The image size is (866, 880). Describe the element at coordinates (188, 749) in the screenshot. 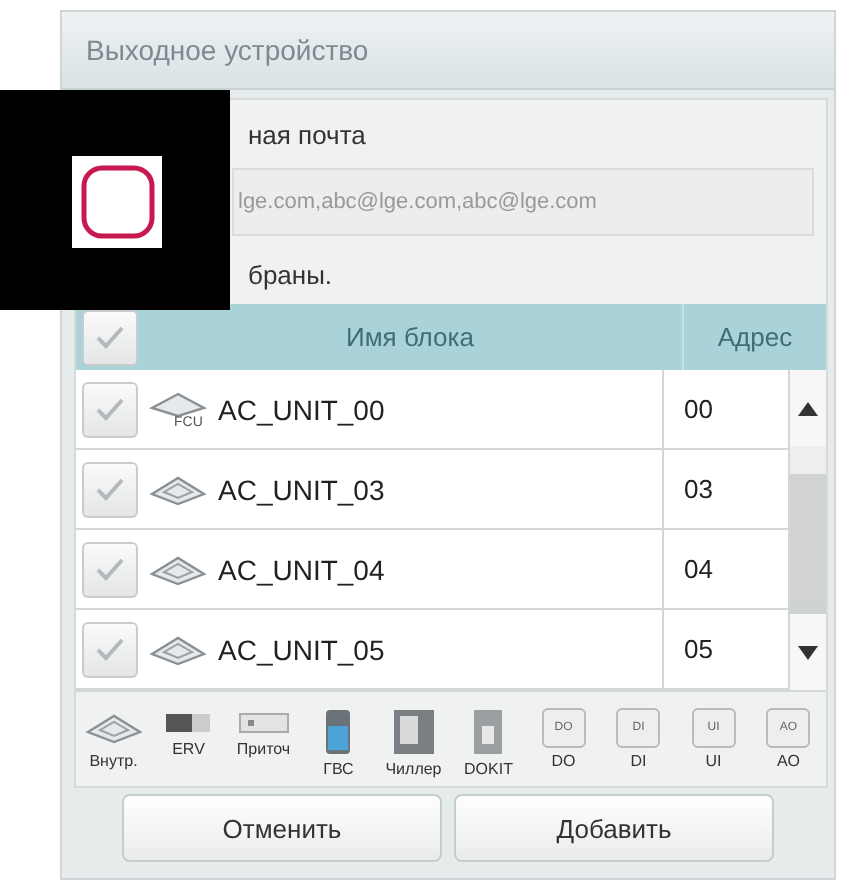

I see `device-type-label: ERV` at that location.